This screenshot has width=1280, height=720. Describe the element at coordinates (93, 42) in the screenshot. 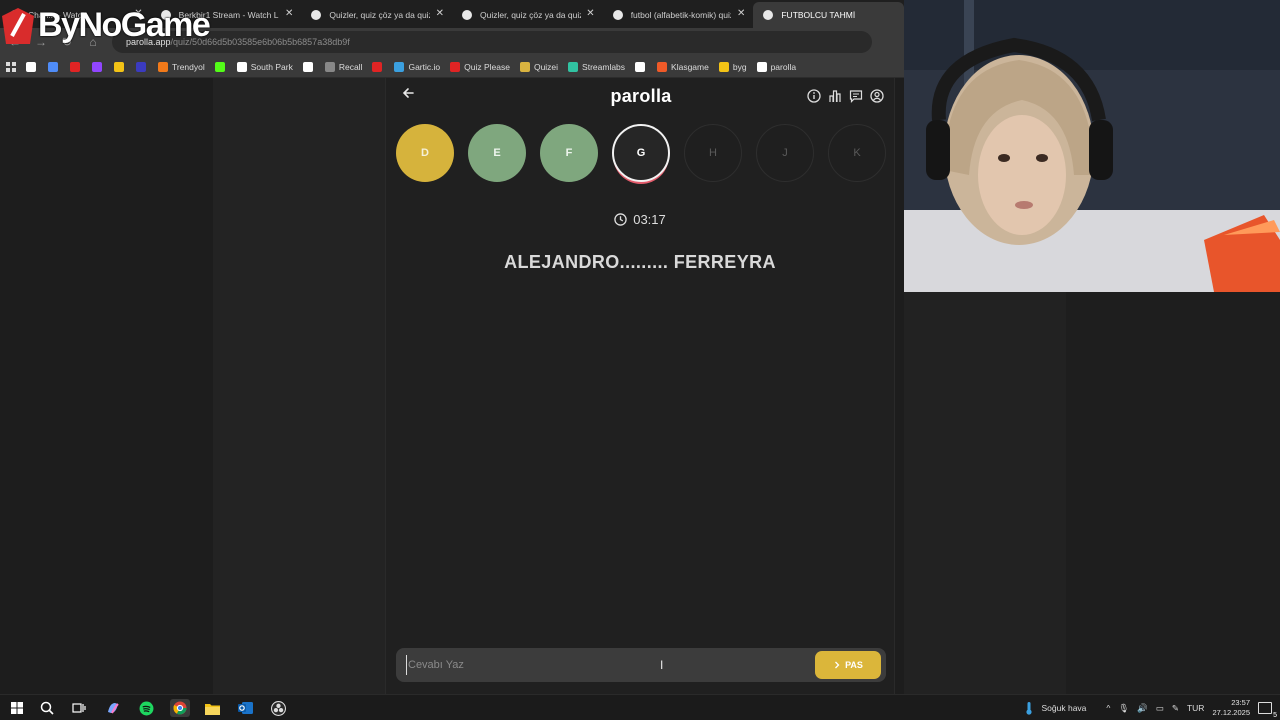

I see `home-icon: ⌂` at that location.